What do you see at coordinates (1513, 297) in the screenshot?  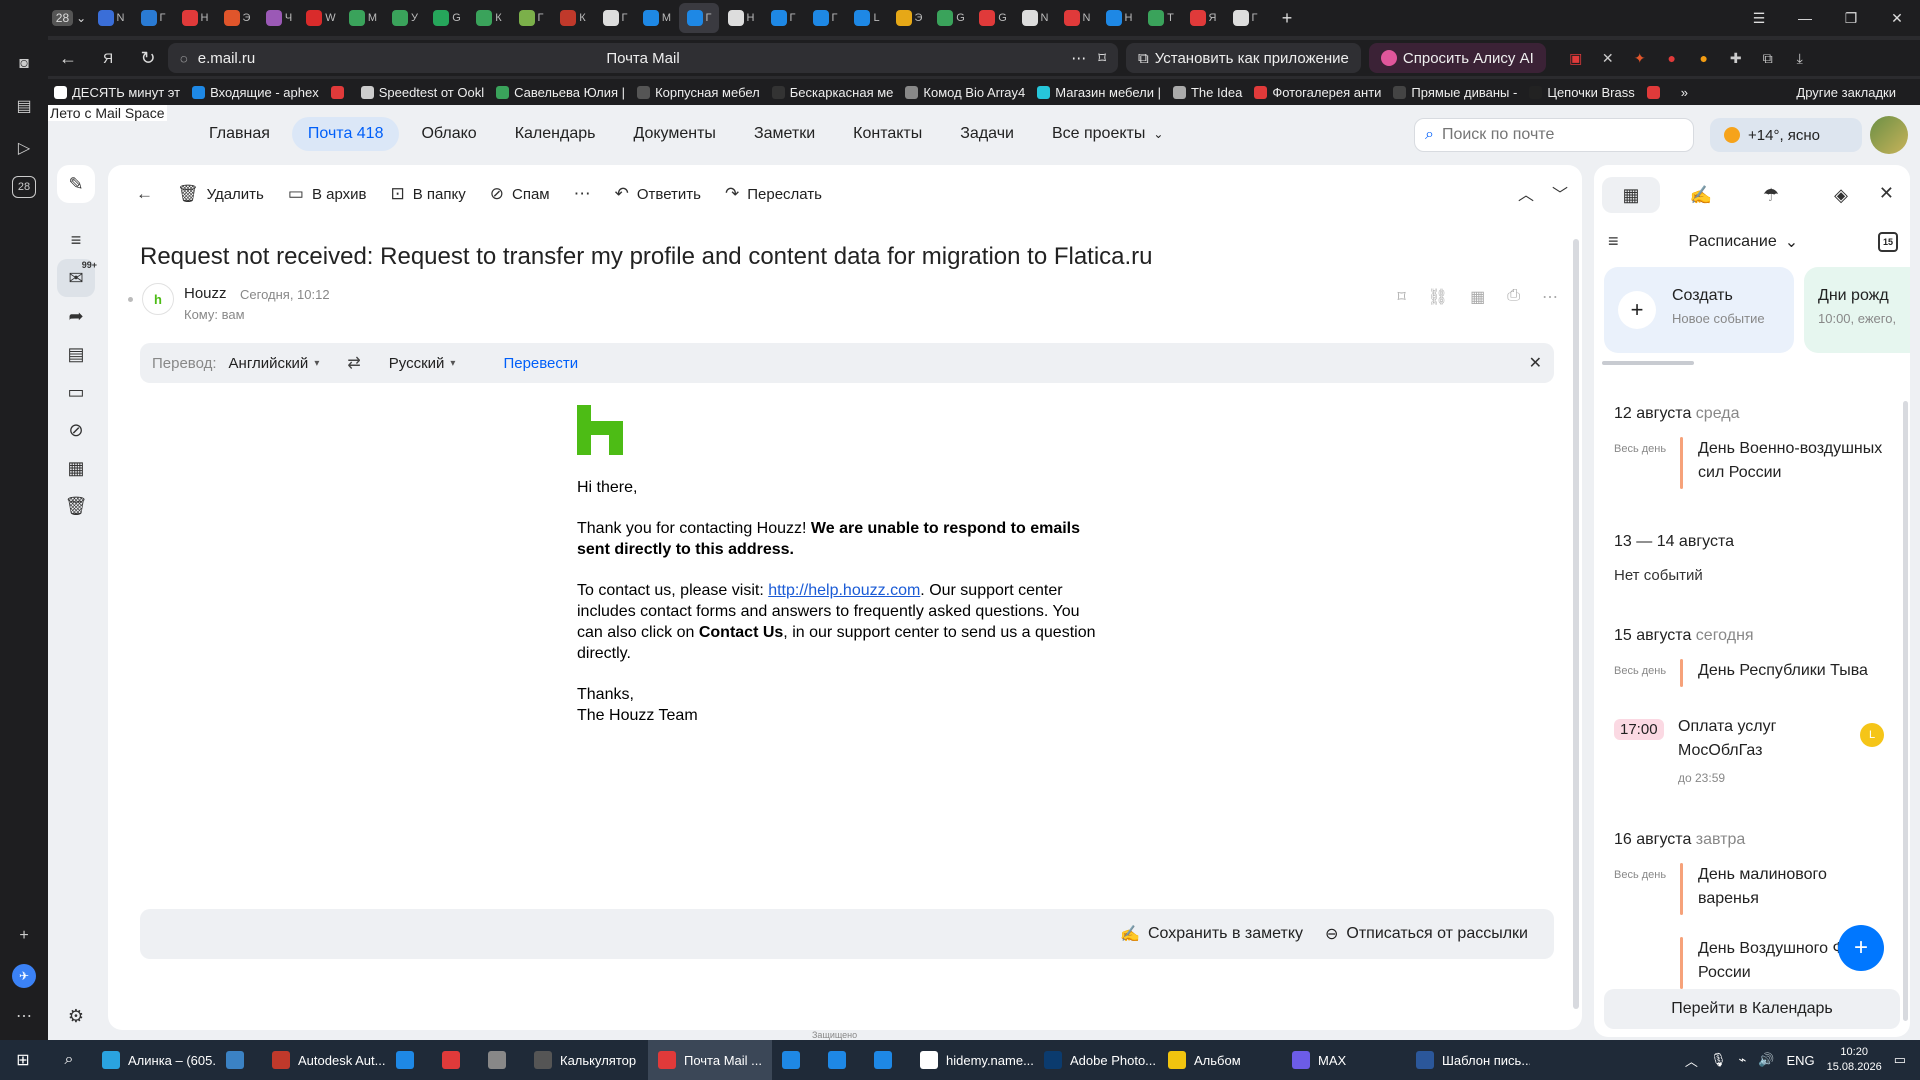 I see `print-icon: ⎙` at bounding box center [1513, 297].